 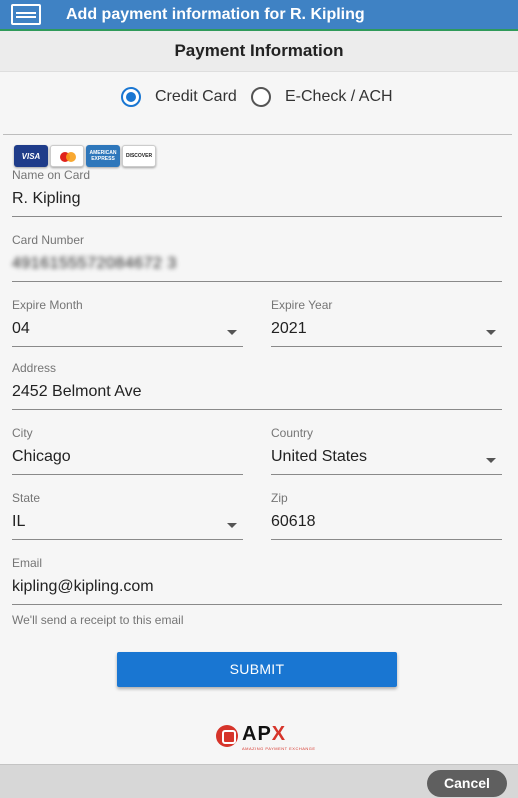 I want to click on submit-button: SUBMIT, so click(x=257, y=669).